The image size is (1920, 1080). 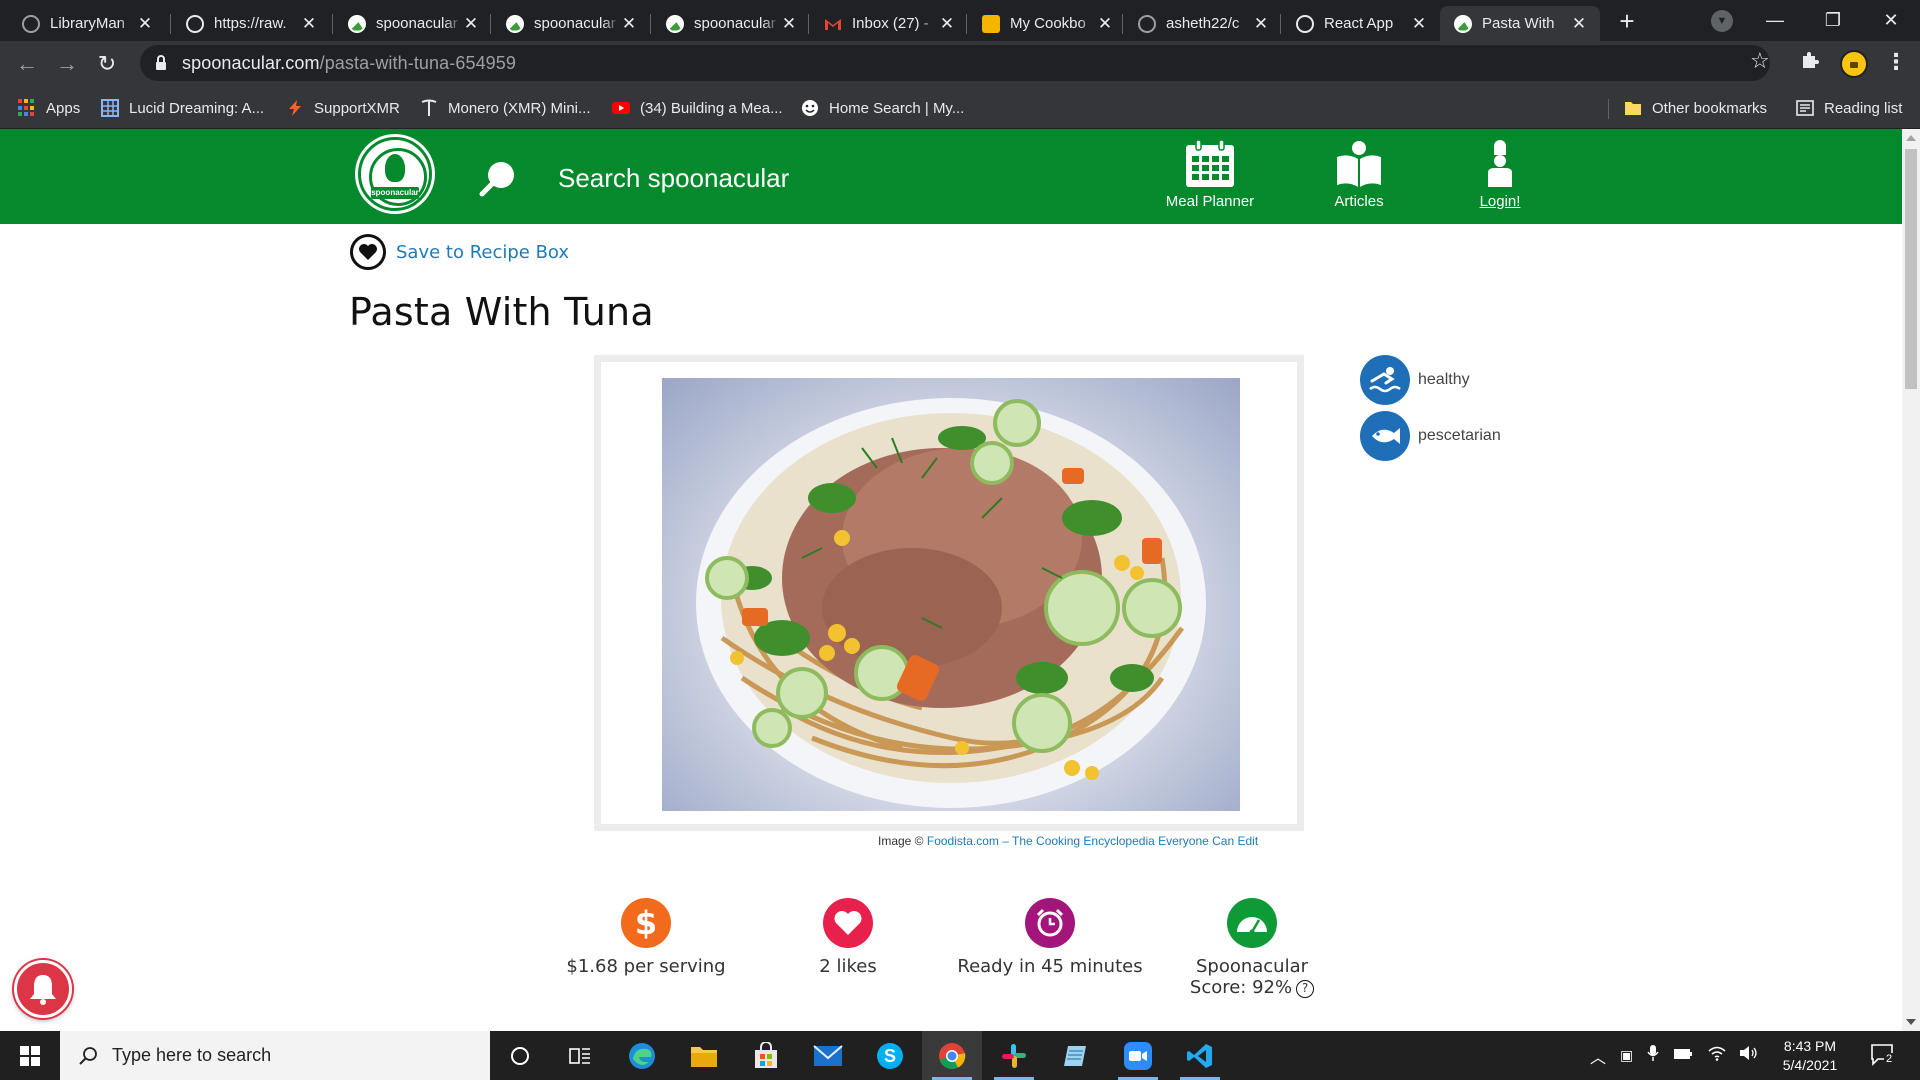 I want to click on url-text: spoonacular.com/pasta-with-tuna-654959, so click(x=349, y=63).